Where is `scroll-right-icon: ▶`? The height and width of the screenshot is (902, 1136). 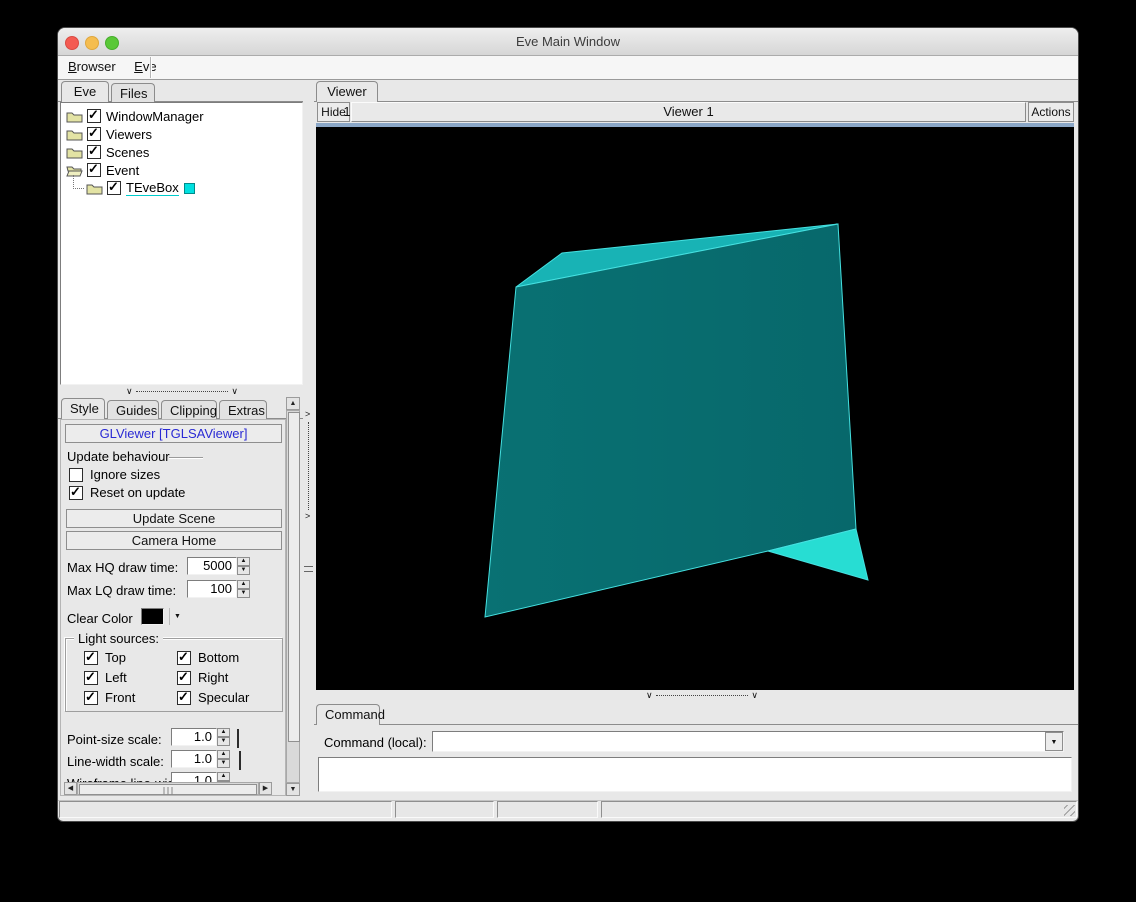
scroll-right-icon: ▶ is located at coordinates (265, 788).